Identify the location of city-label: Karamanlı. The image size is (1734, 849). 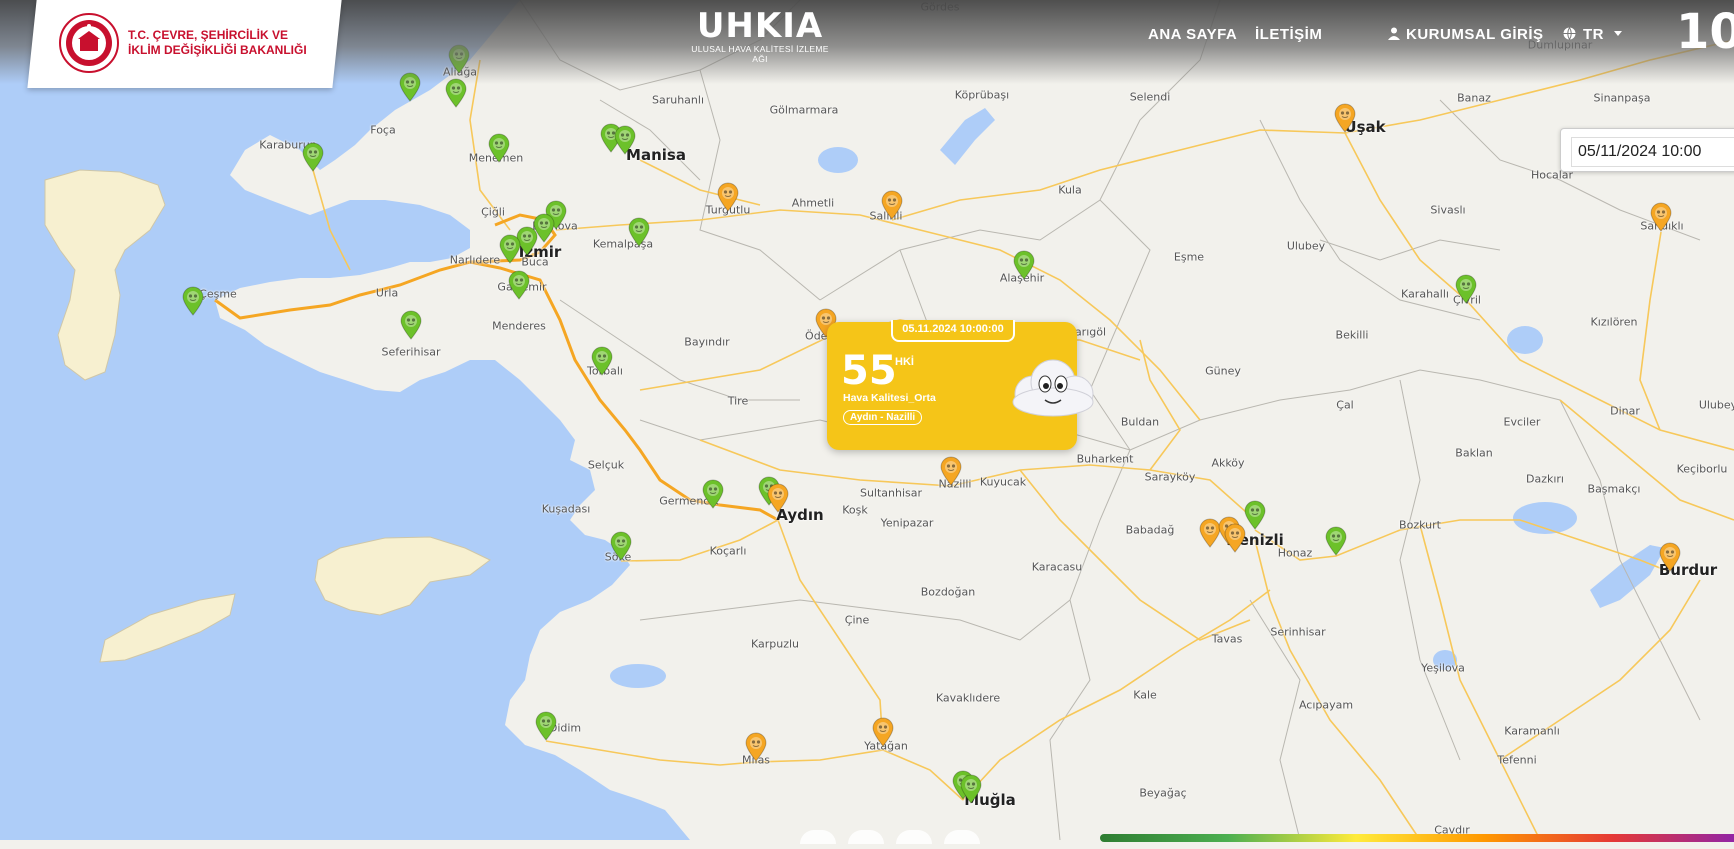
(1532, 731).